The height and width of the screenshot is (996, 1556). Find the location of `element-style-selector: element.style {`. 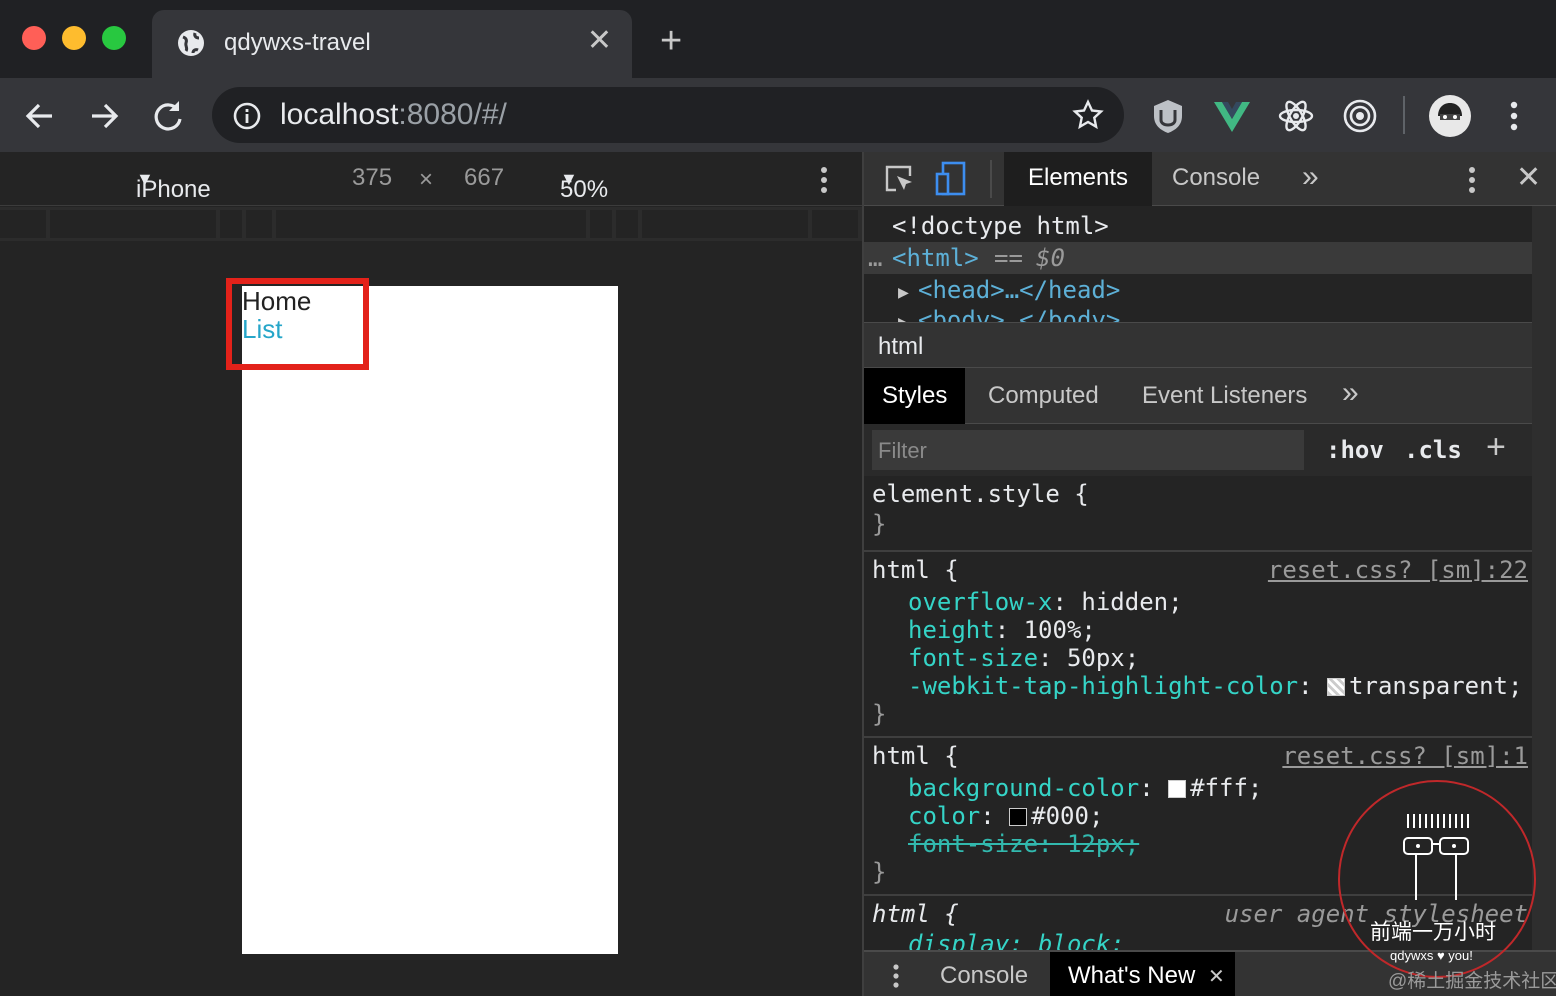

element-style-selector: element.style { is located at coordinates (980, 494).